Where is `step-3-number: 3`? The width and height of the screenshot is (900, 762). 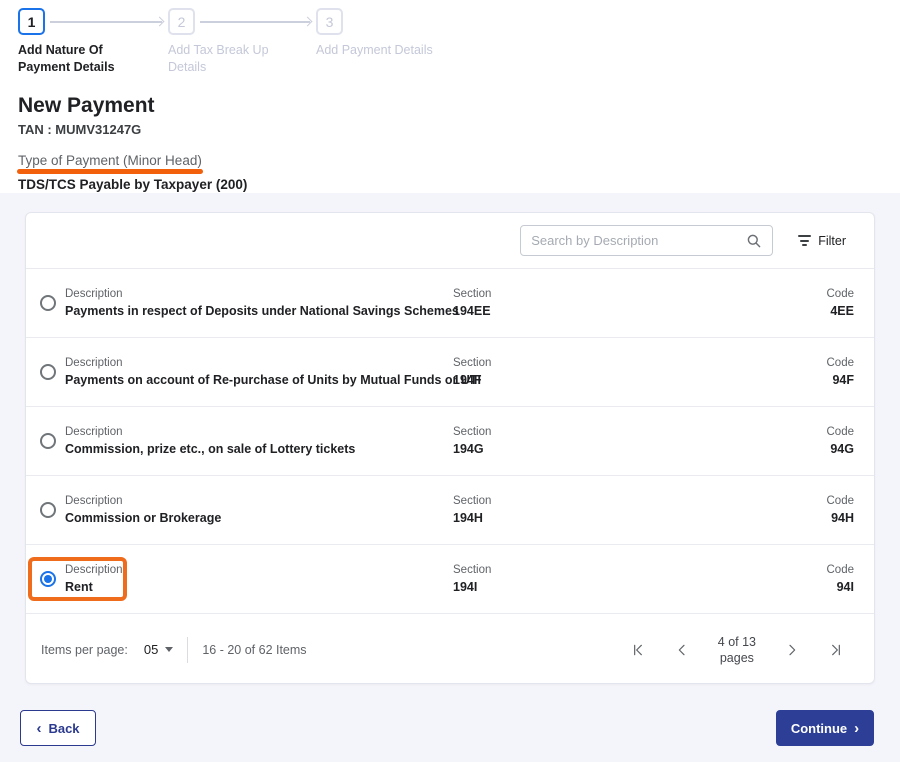
step-3-number: 3 is located at coordinates (329, 21).